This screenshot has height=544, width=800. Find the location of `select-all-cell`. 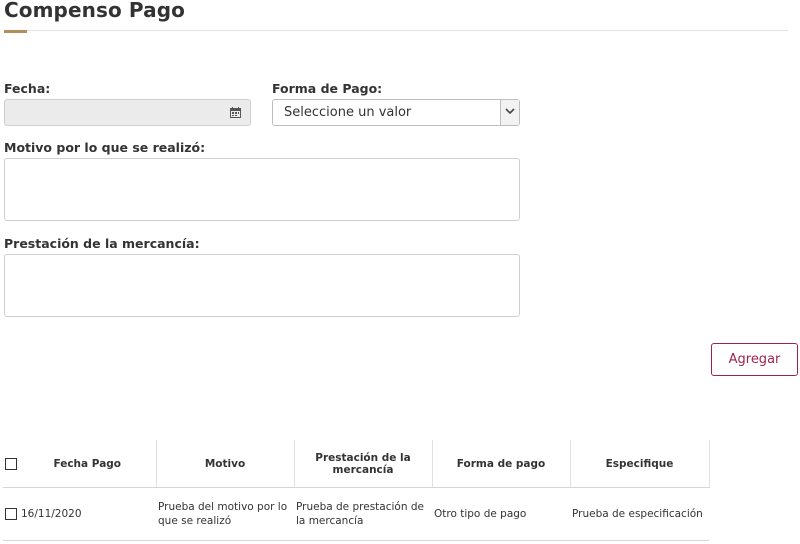

select-all-cell is located at coordinates (11, 464).